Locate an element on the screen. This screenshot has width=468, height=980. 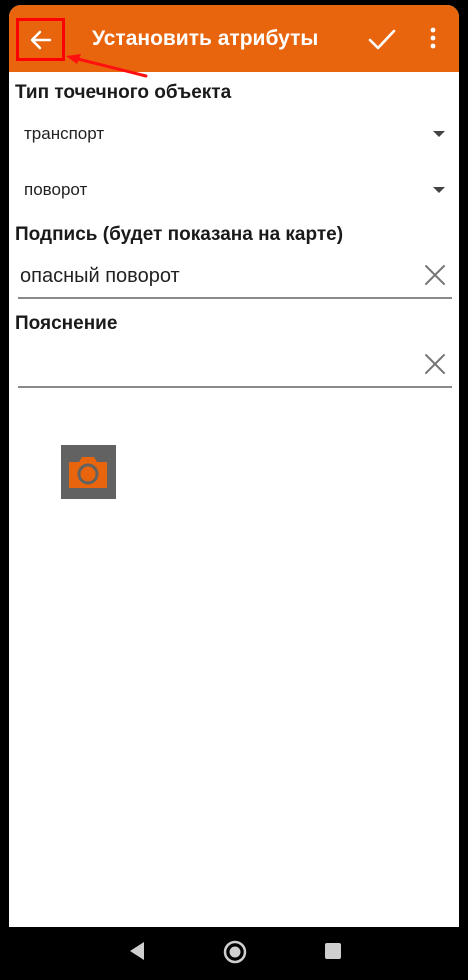
add-photo-button is located at coordinates (88, 472).